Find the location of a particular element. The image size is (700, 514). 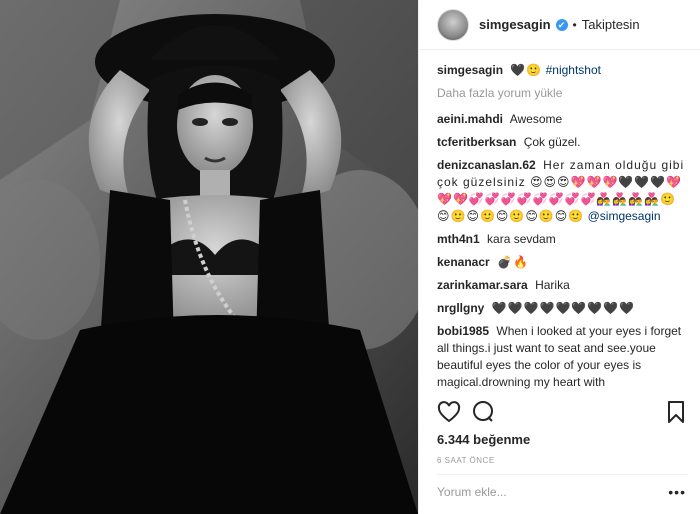

divider is located at coordinates (562, 474).